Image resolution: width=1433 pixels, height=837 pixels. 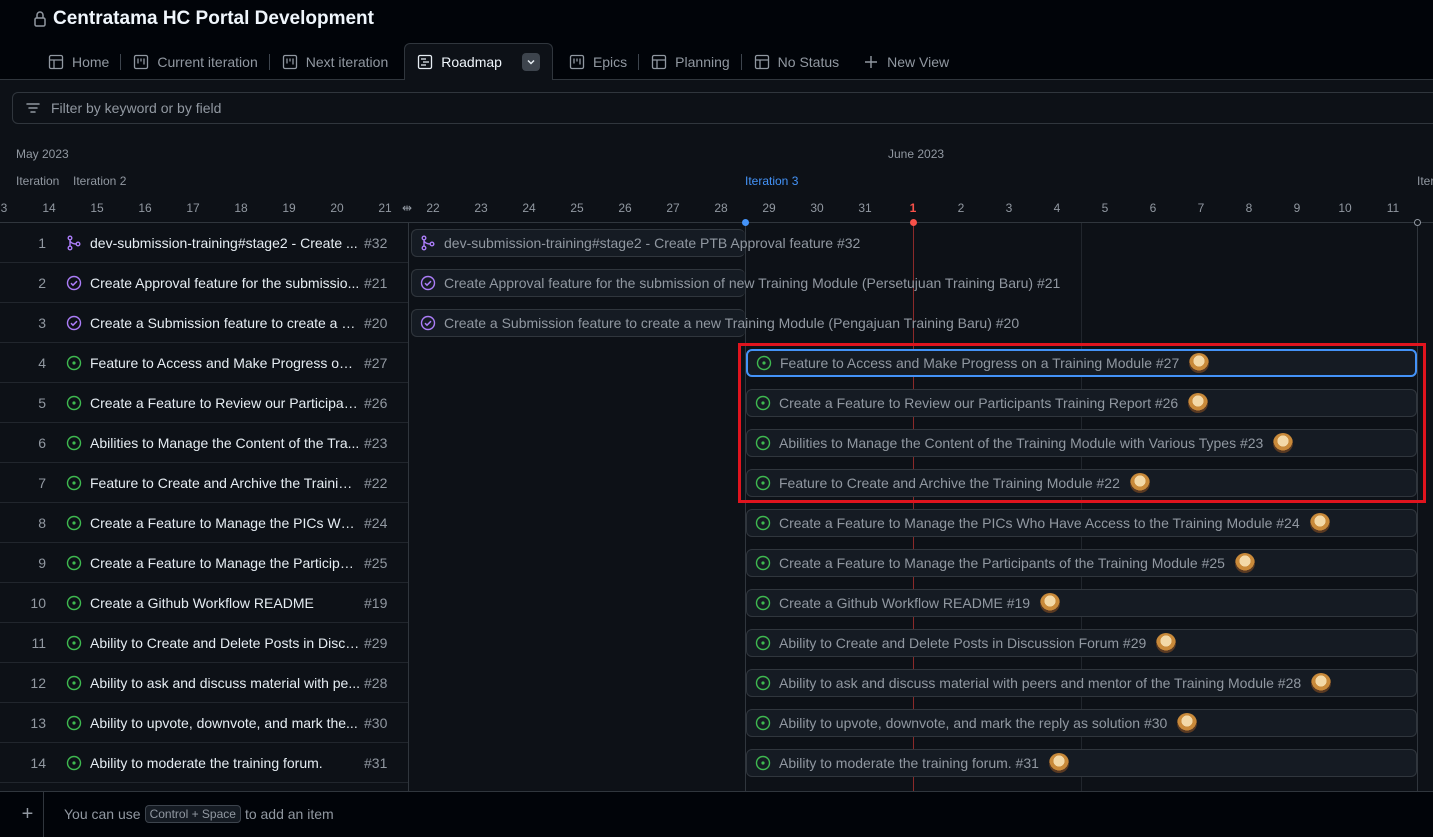 What do you see at coordinates (598, 61) in the screenshot?
I see `tab-epics: Epics` at bounding box center [598, 61].